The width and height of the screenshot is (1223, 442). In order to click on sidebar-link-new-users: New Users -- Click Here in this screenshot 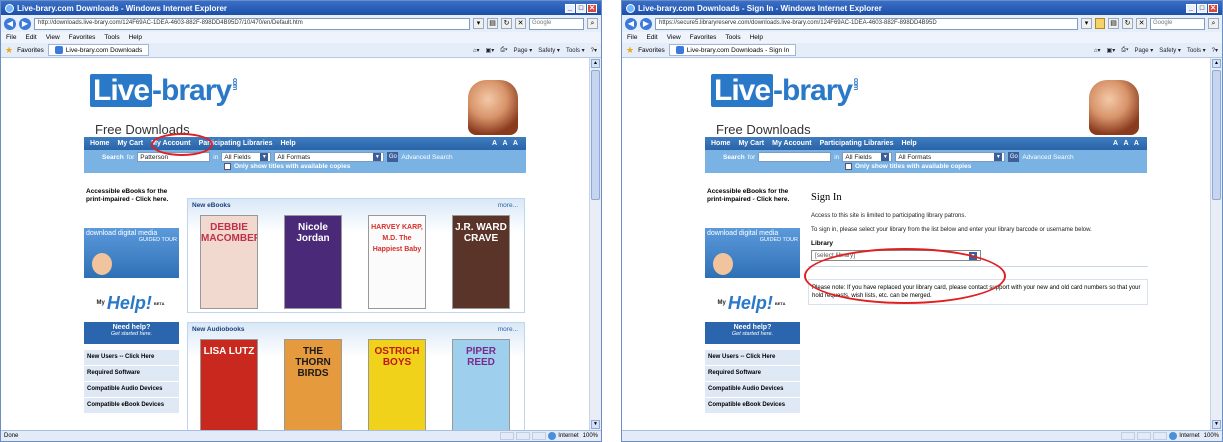, I will do `click(752, 358)`.